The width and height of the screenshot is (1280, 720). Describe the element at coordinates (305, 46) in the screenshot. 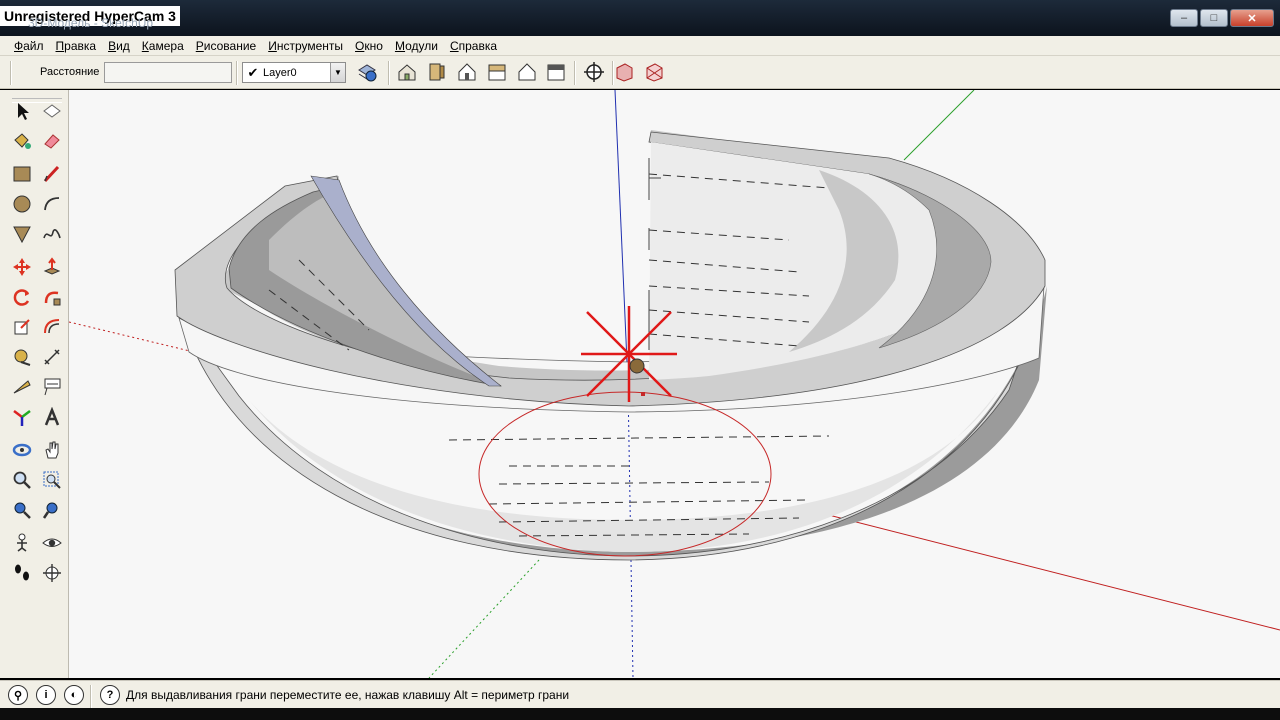

I see `menu-tools: Инструменты` at that location.